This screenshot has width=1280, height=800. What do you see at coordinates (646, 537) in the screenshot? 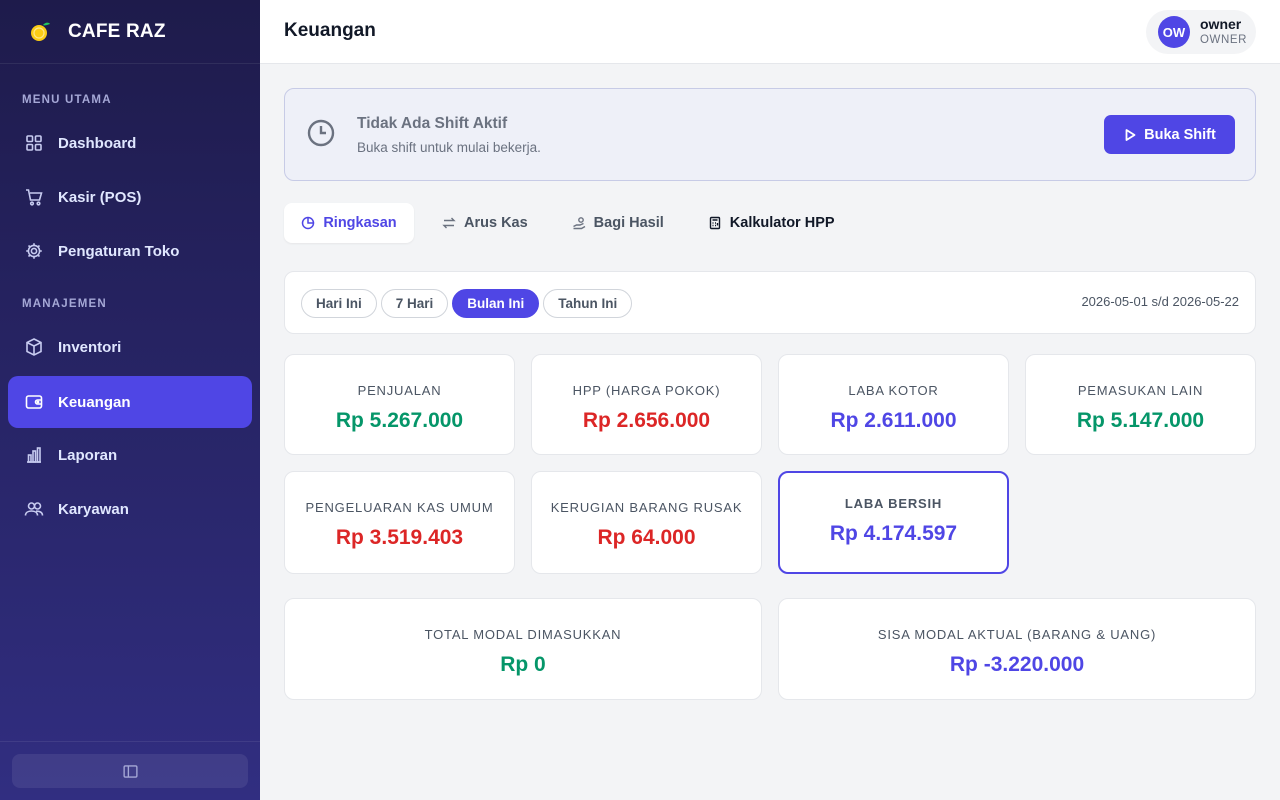
I see `card-value: Rp 64.000` at bounding box center [646, 537].